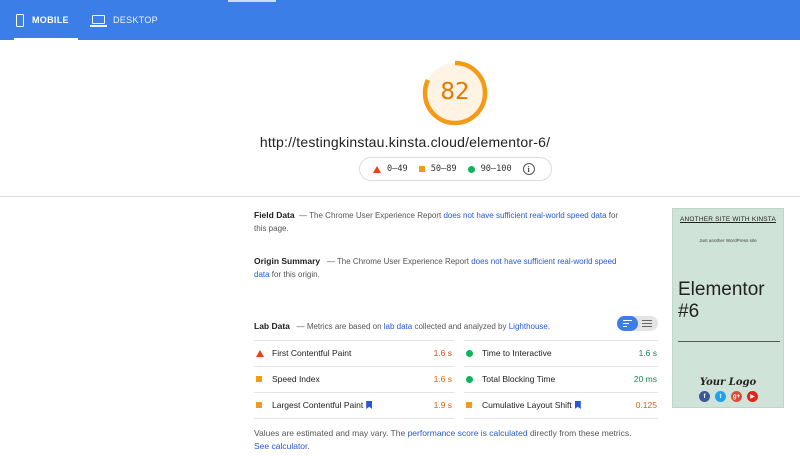  I want to click on lab-data-text: — Metrics are based on, so click(340, 326).